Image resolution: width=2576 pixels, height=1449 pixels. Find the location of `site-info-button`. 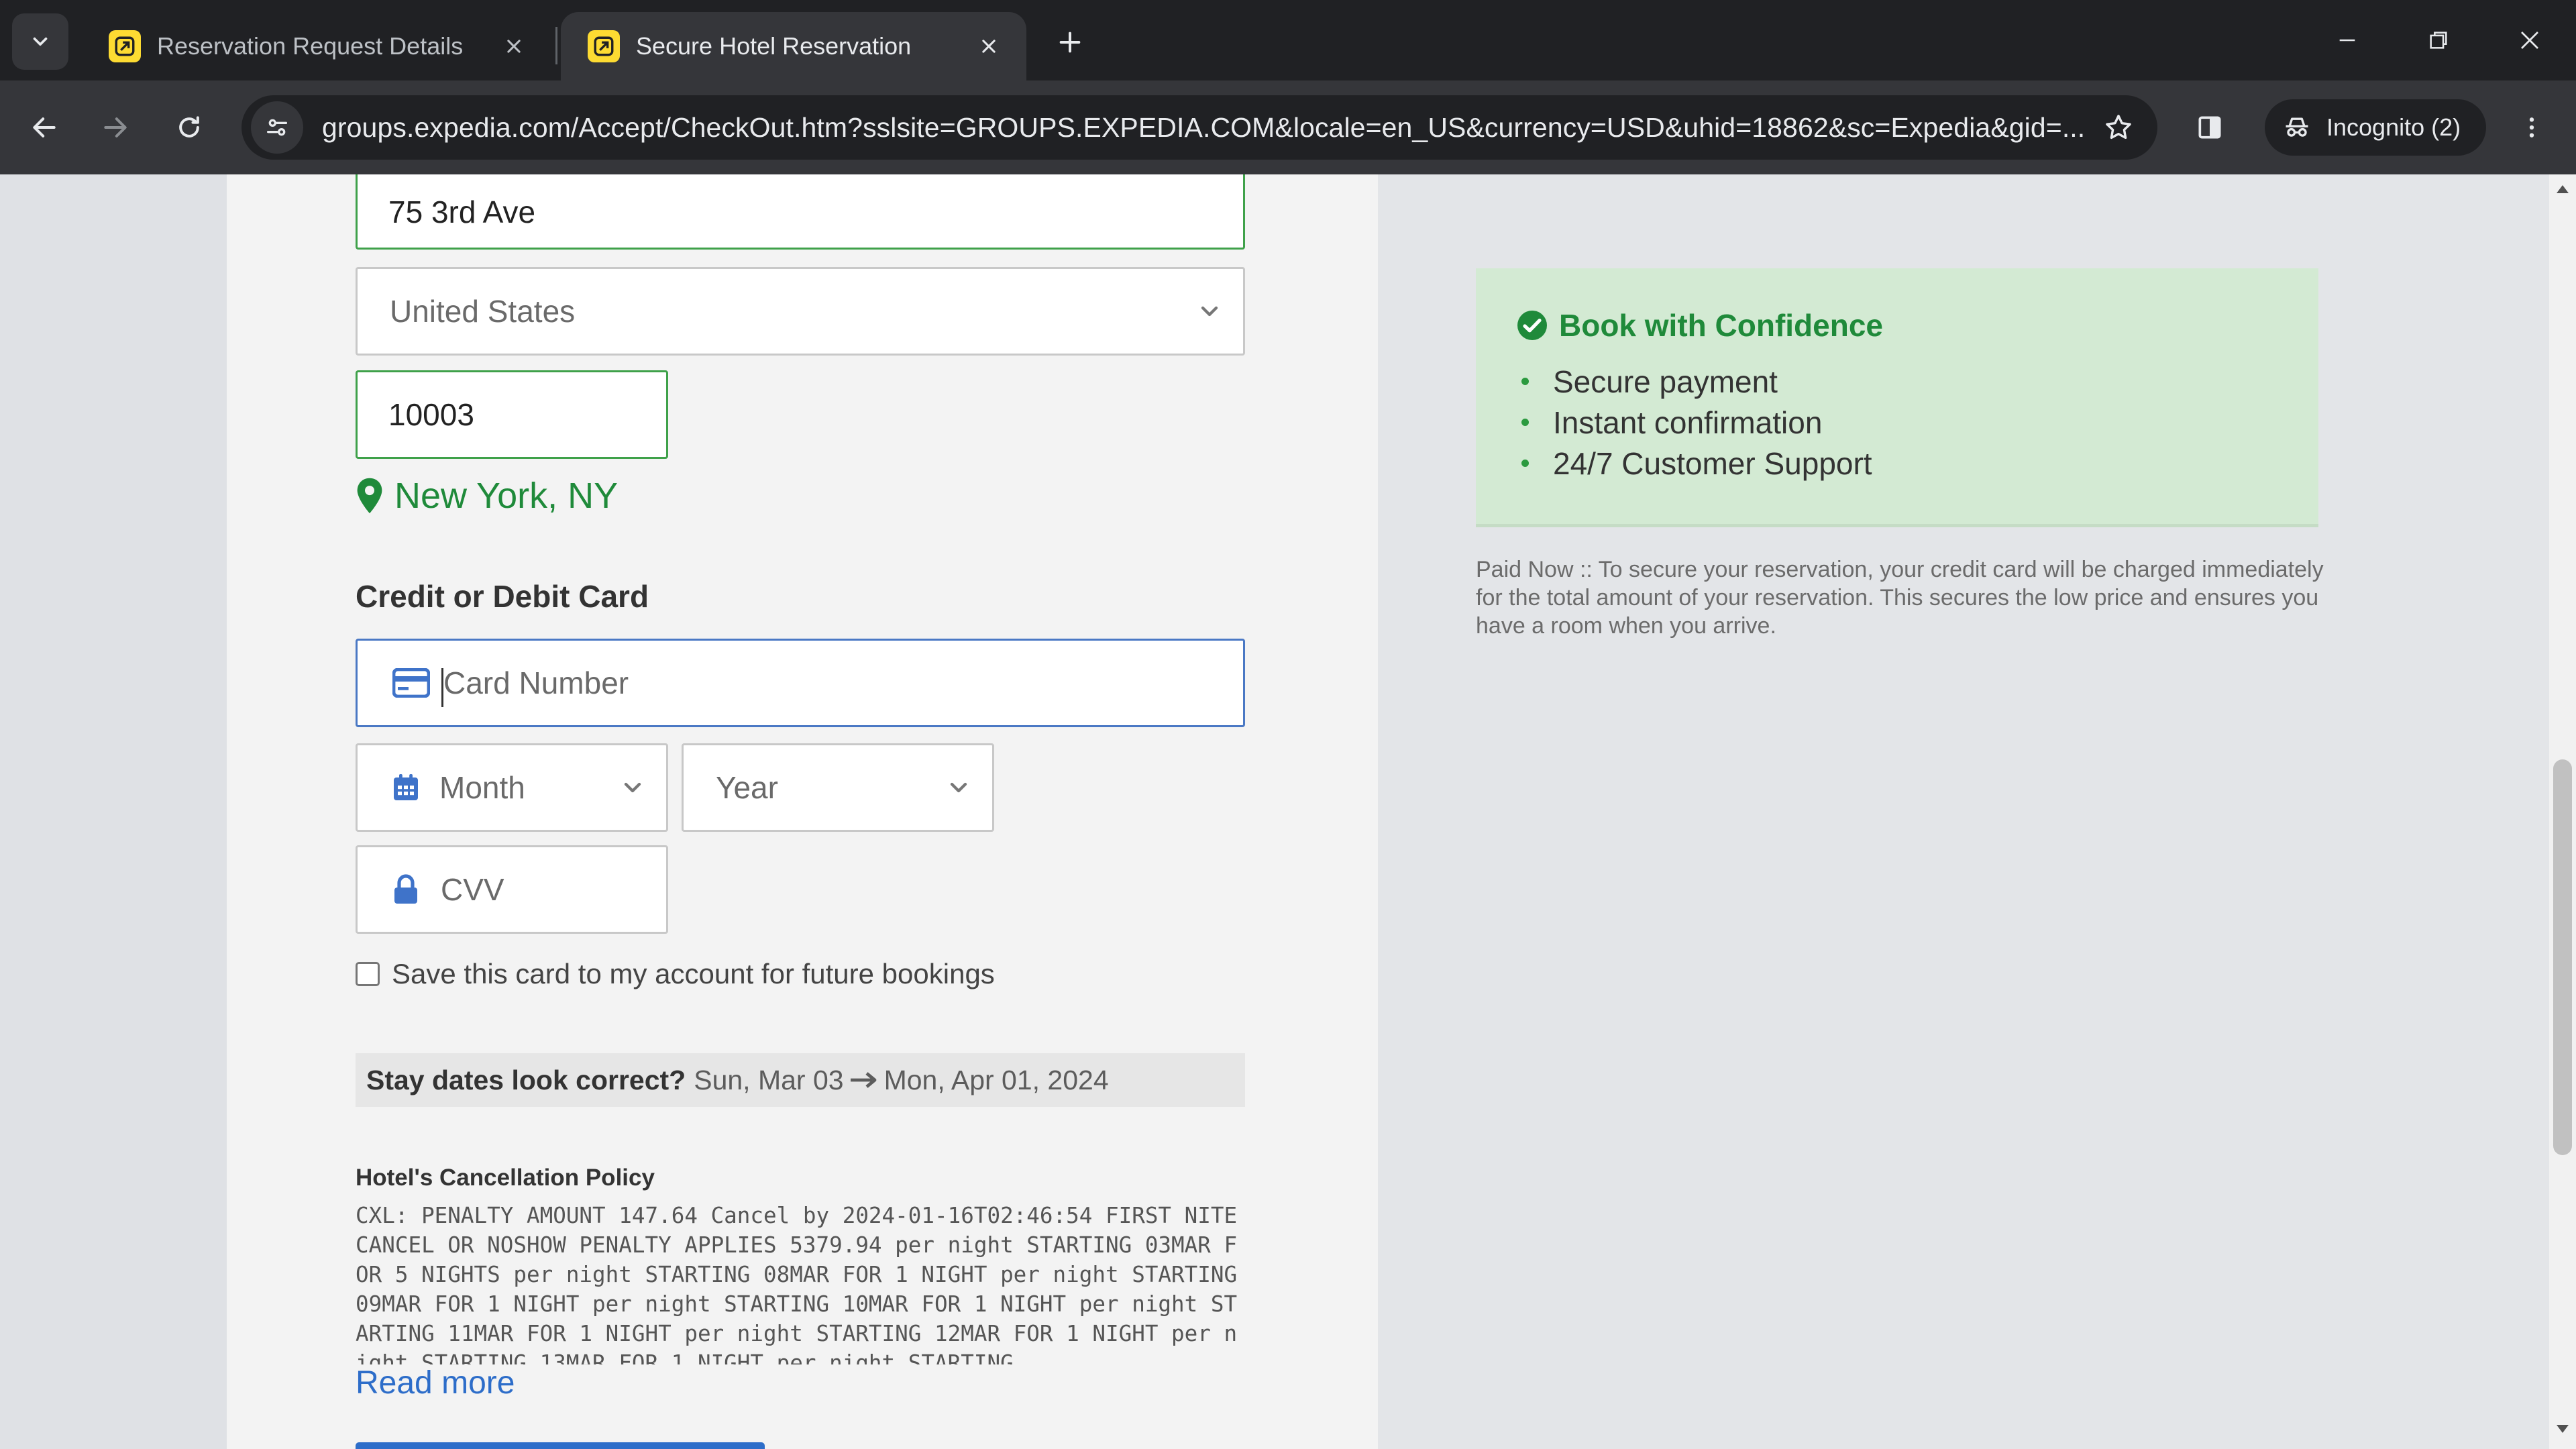

site-info-button is located at coordinates (277, 127).